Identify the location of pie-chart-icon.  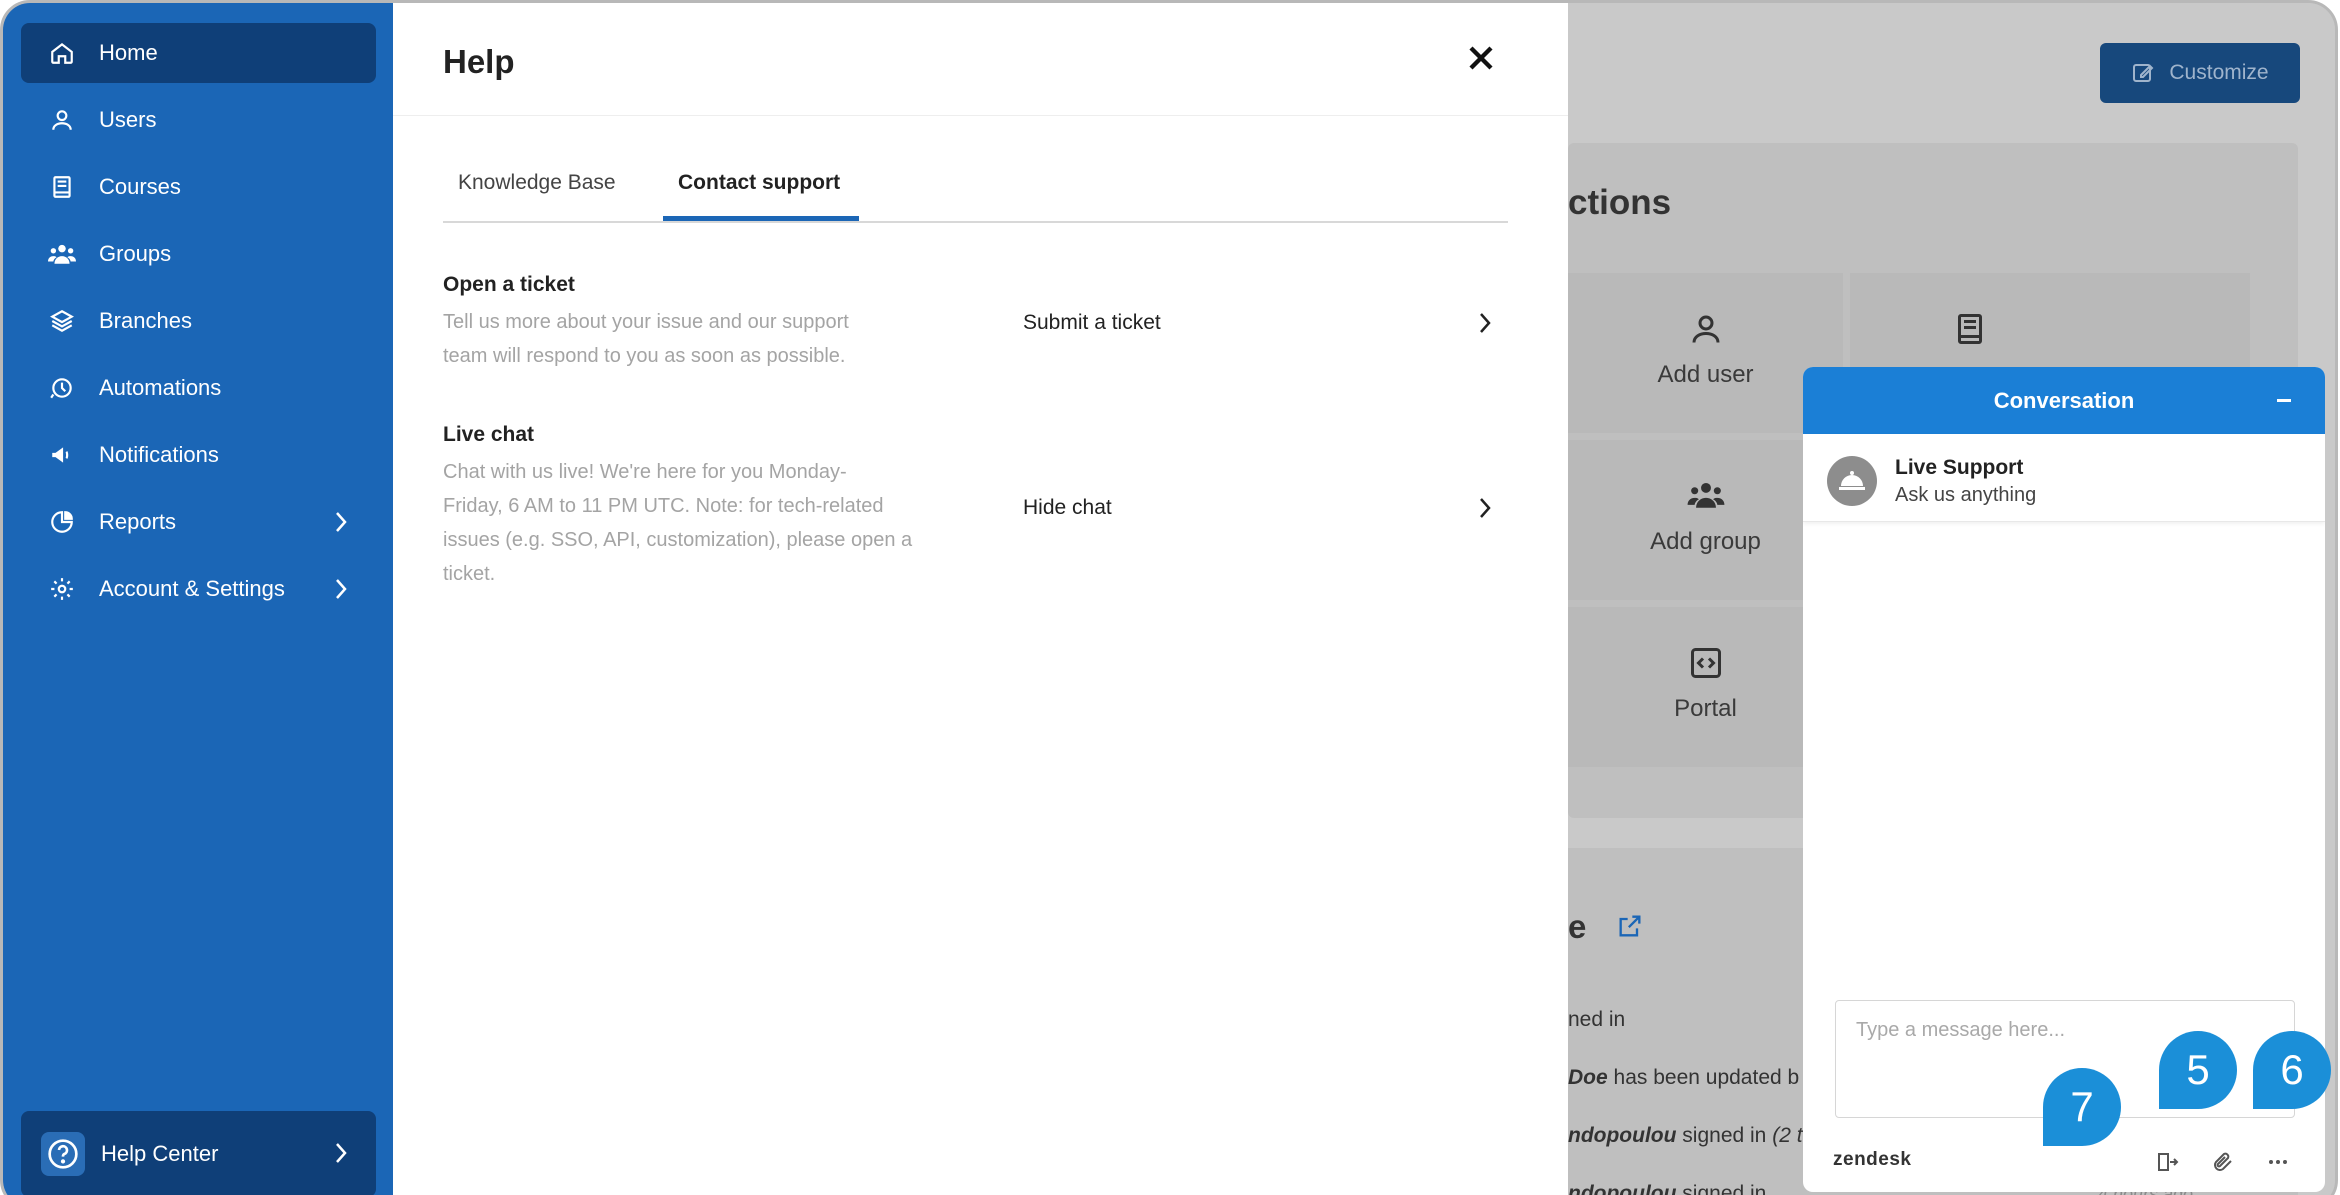
(62, 522).